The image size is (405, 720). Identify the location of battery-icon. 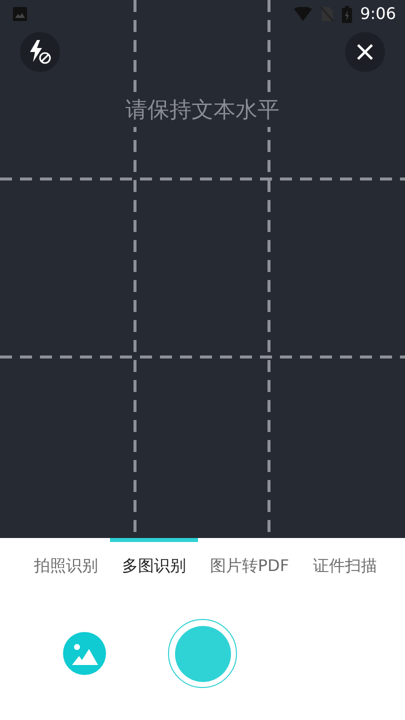
(347, 14).